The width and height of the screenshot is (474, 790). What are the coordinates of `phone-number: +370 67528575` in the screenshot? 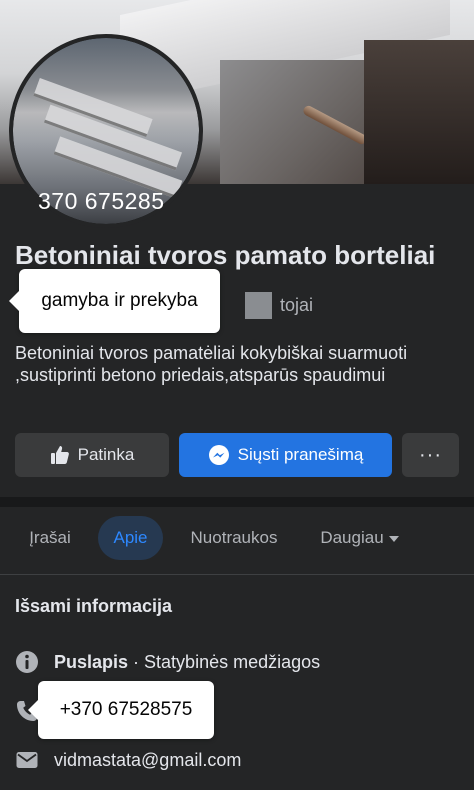 It's located at (126, 709).